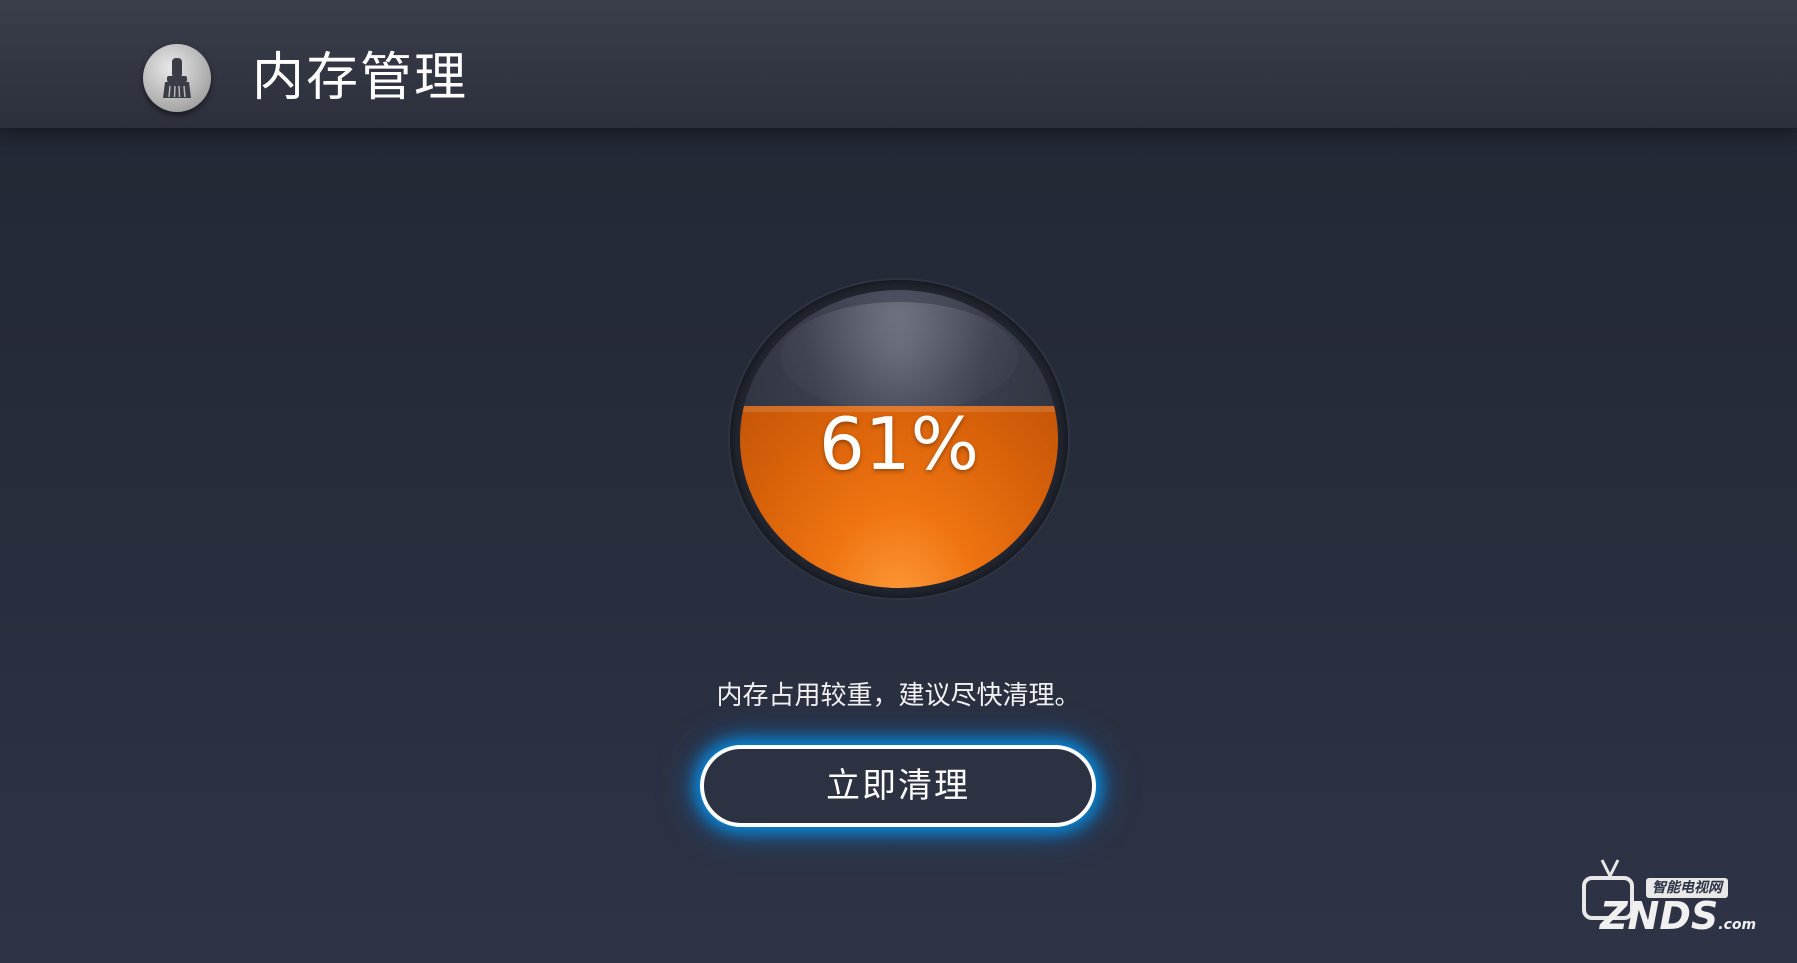 The image size is (1797, 963). What do you see at coordinates (899, 444) in the screenshot?
I see `memory-usage-percent: 61%` at bounding box center [899, 444].